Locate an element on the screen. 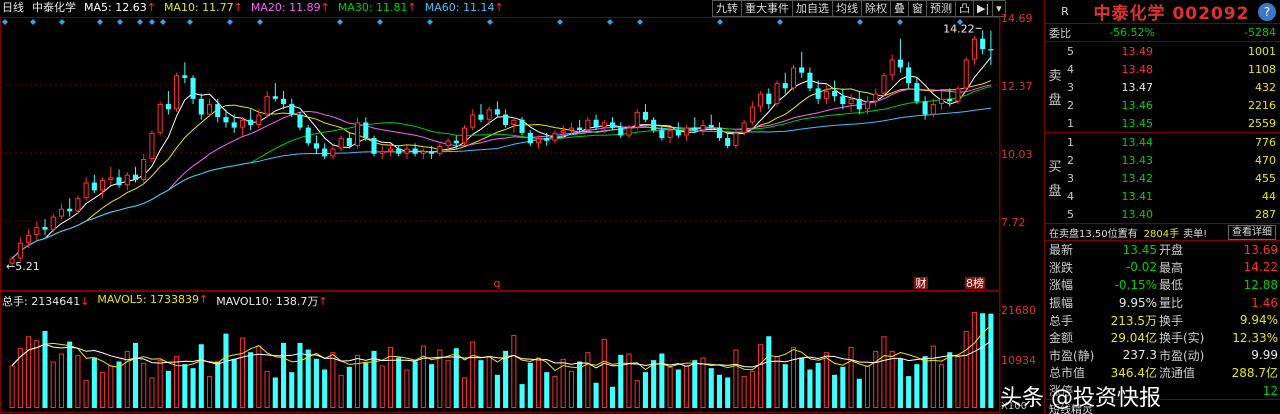 The image size is (1280, 414). quote-key: 最低 is located at coordinates (1171, 285).